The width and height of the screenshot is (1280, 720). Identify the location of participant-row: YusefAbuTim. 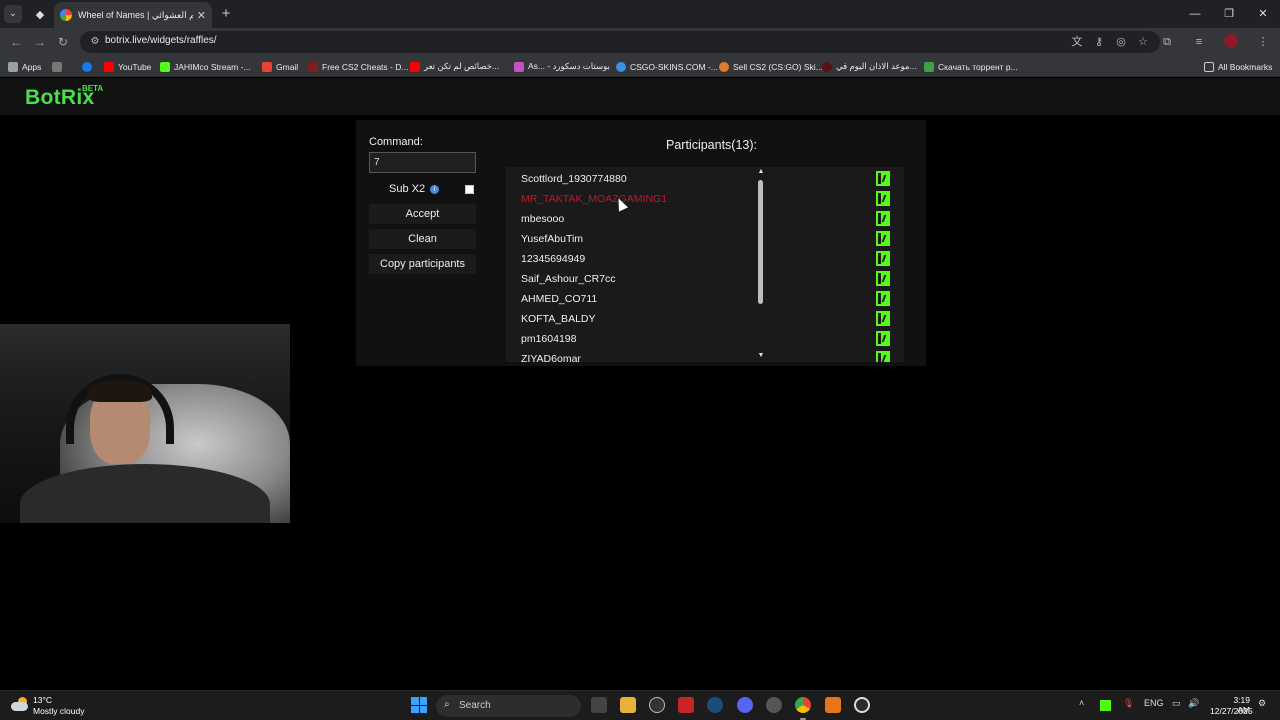
(705, 239).